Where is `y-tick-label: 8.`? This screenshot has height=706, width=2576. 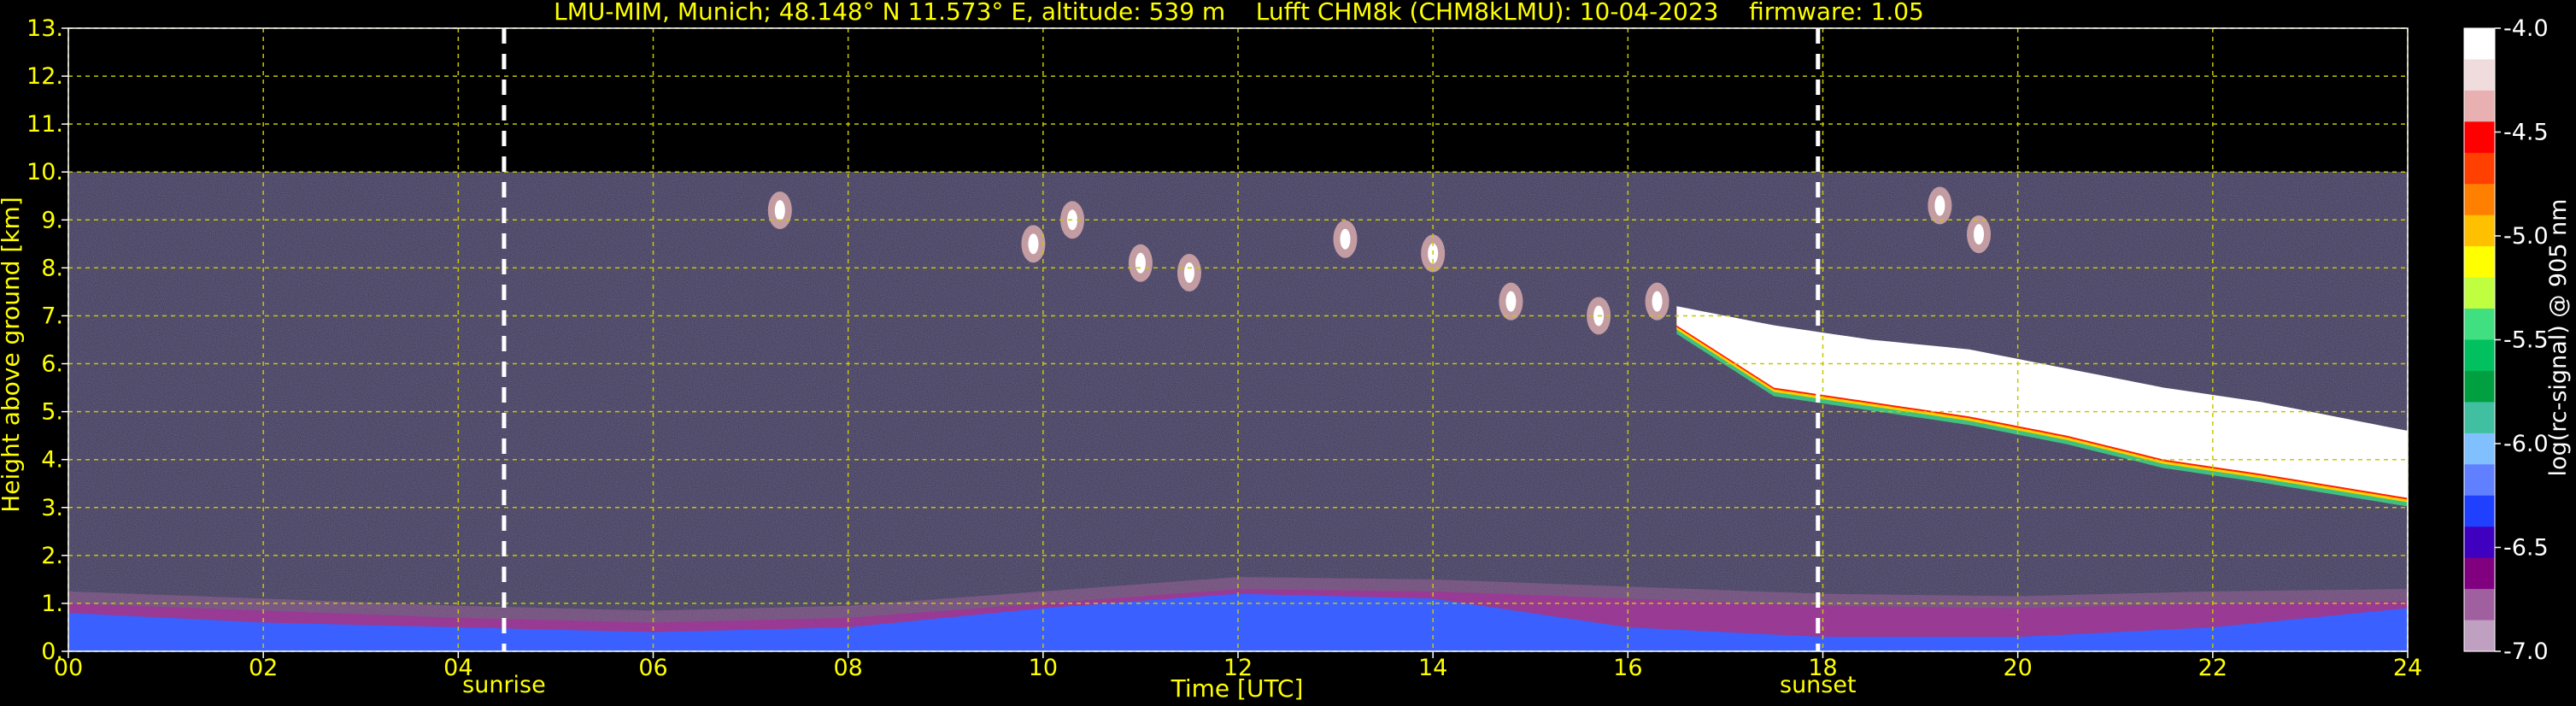
y-tick-label: 8. is located at coordinates (52, 268).